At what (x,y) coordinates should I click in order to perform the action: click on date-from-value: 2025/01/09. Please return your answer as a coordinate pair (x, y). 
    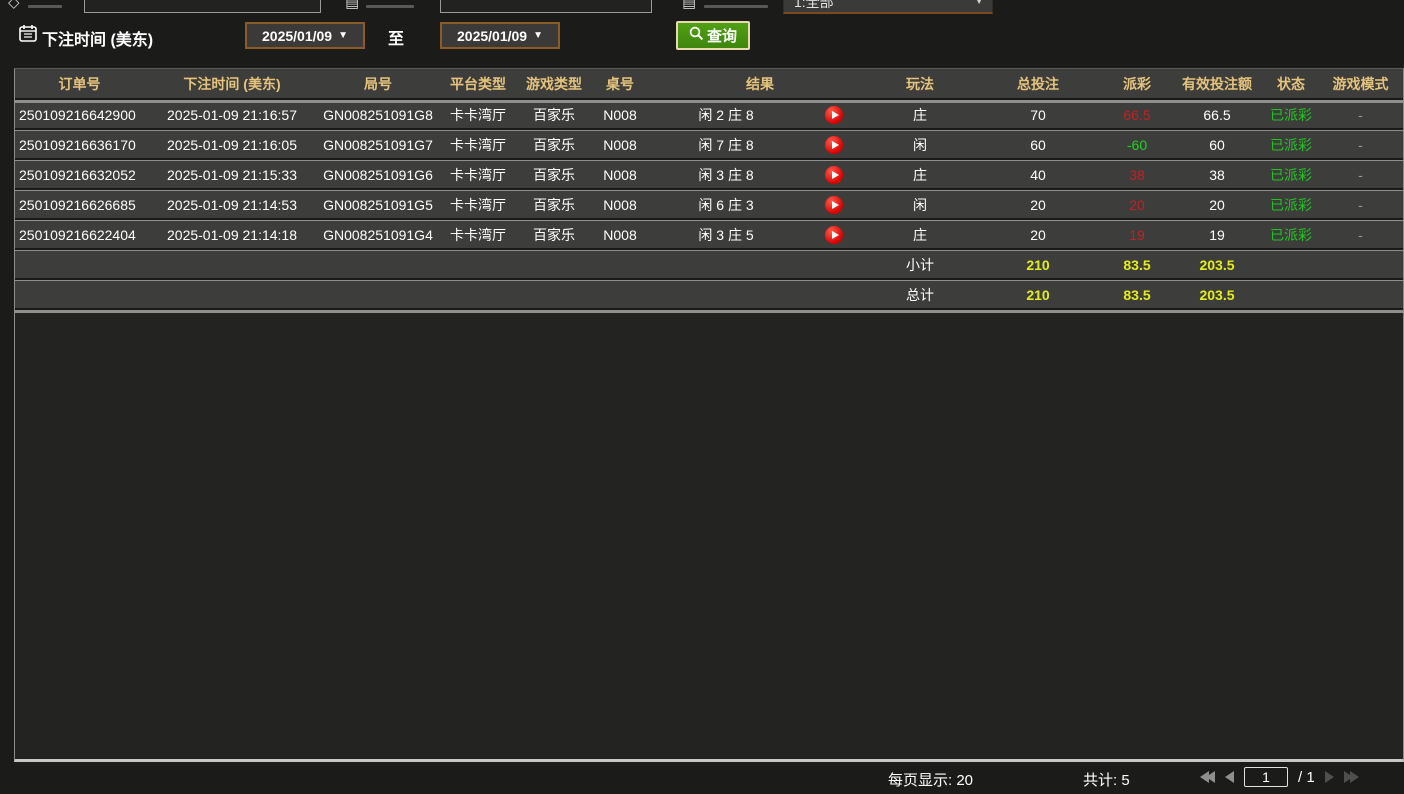
    Looking at the image, I should click on (297, 35).